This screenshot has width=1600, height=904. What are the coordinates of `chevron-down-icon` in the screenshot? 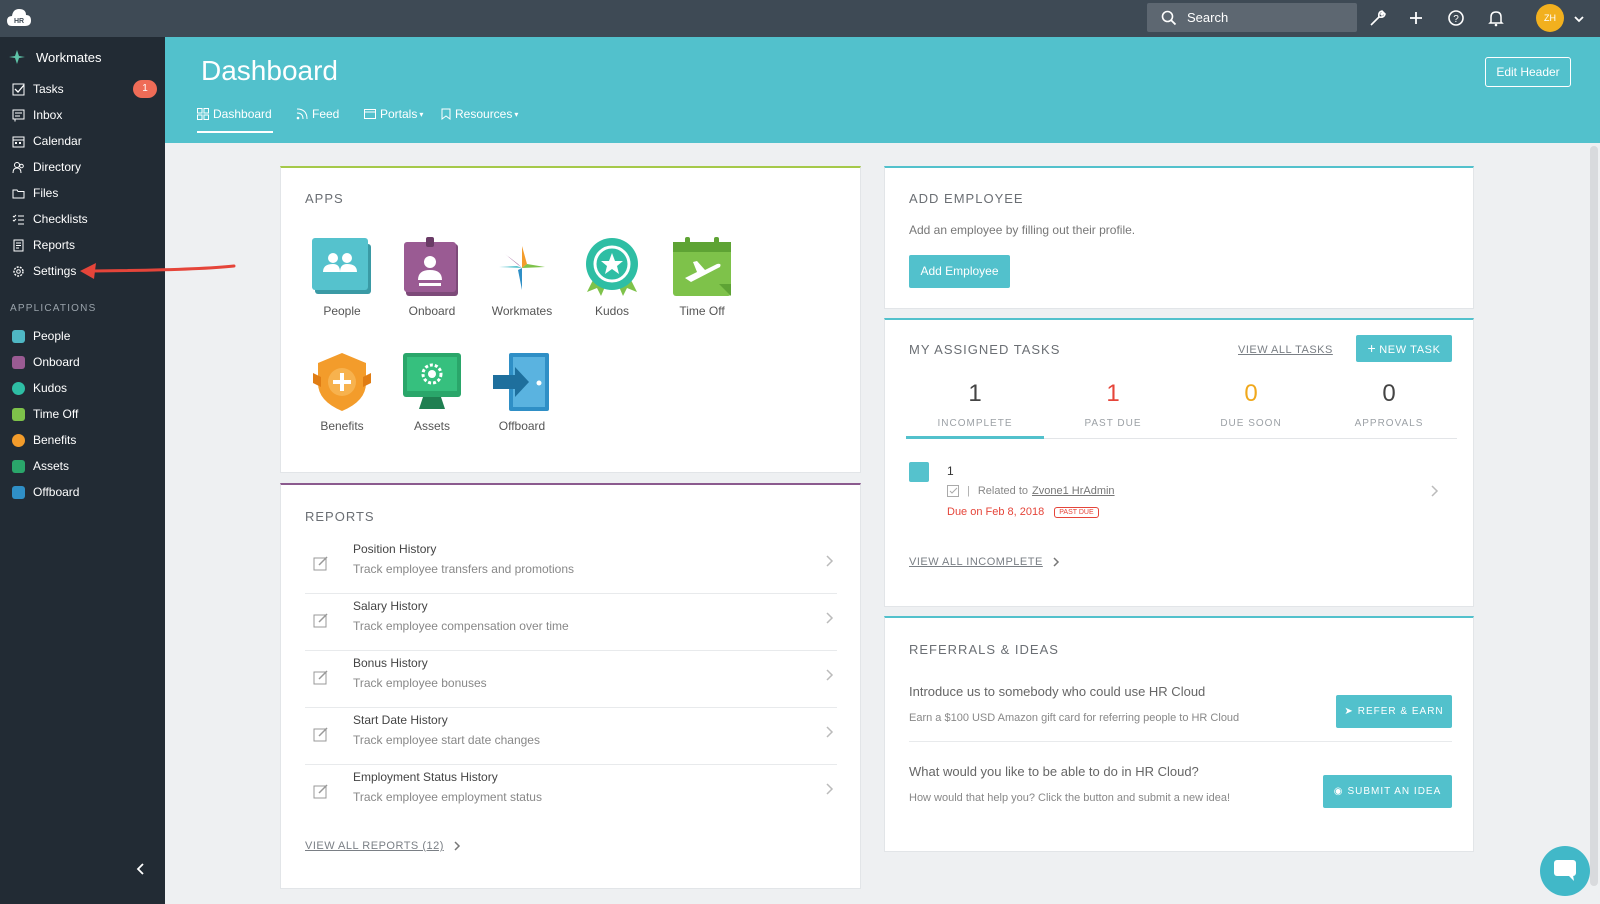 It's located at (1579, 19).